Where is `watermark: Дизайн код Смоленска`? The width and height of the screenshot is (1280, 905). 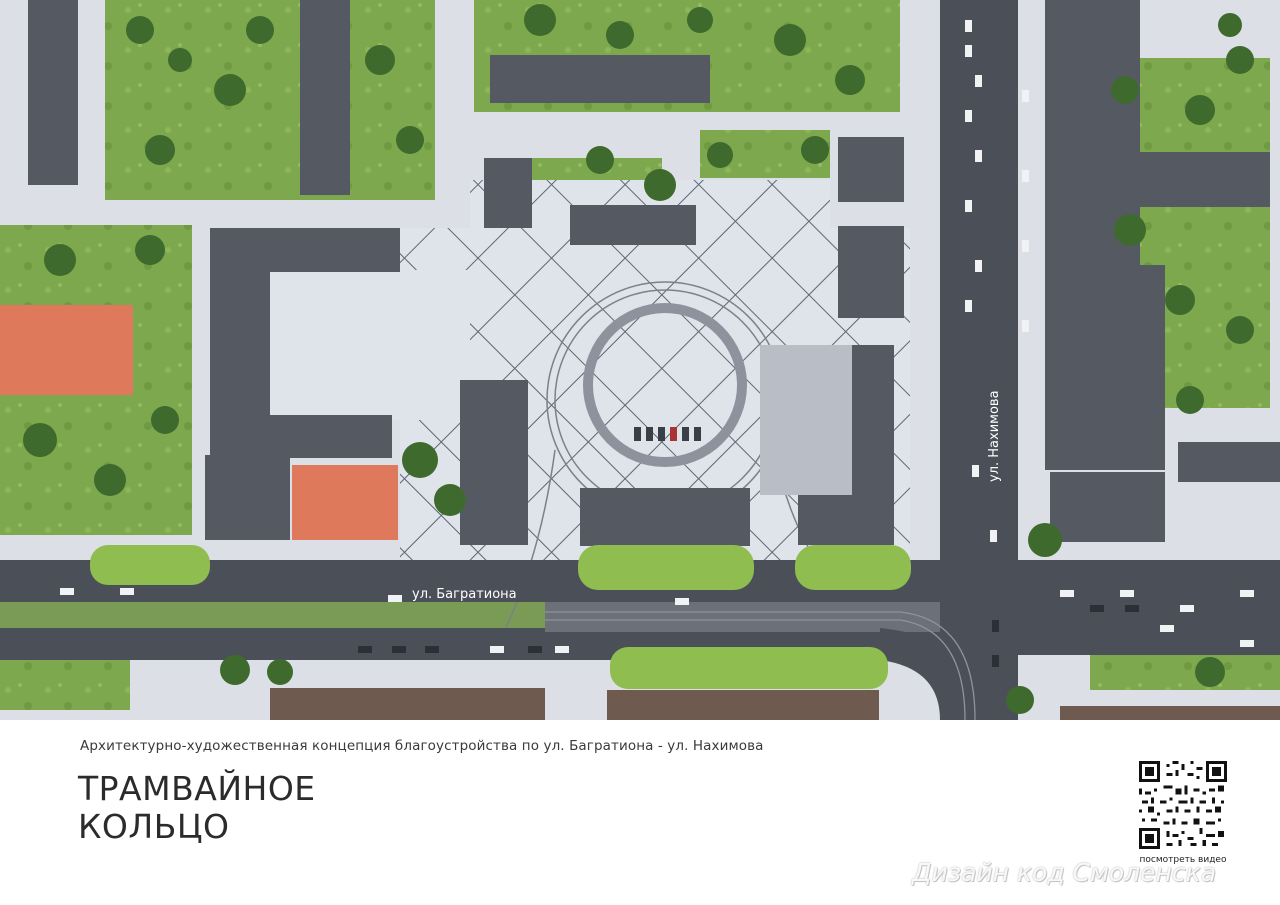 watermark: Дизайн код Смоленска is located at coordinates (1064, 872).